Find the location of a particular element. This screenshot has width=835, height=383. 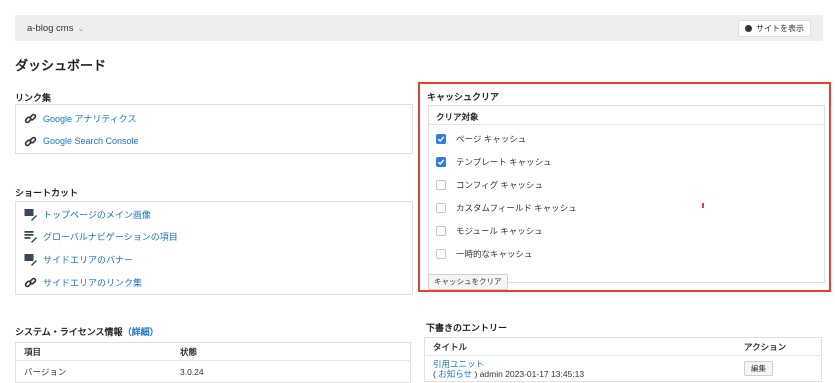

cache-section-title: キャッシュクリア is located at coordinates (463, 97).